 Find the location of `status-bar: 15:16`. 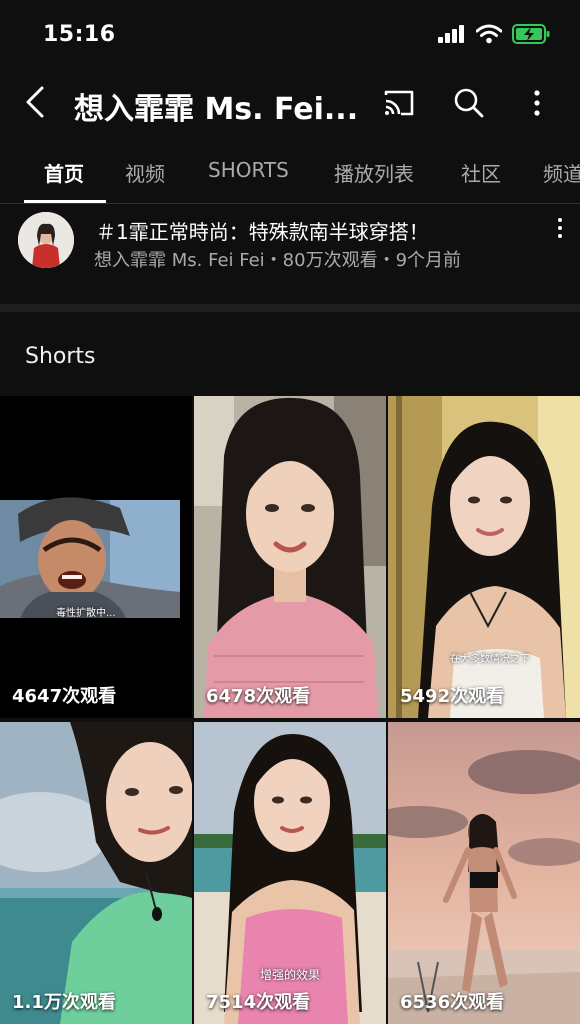

status-bar: 15:16 is located at coordinates (290, 35).